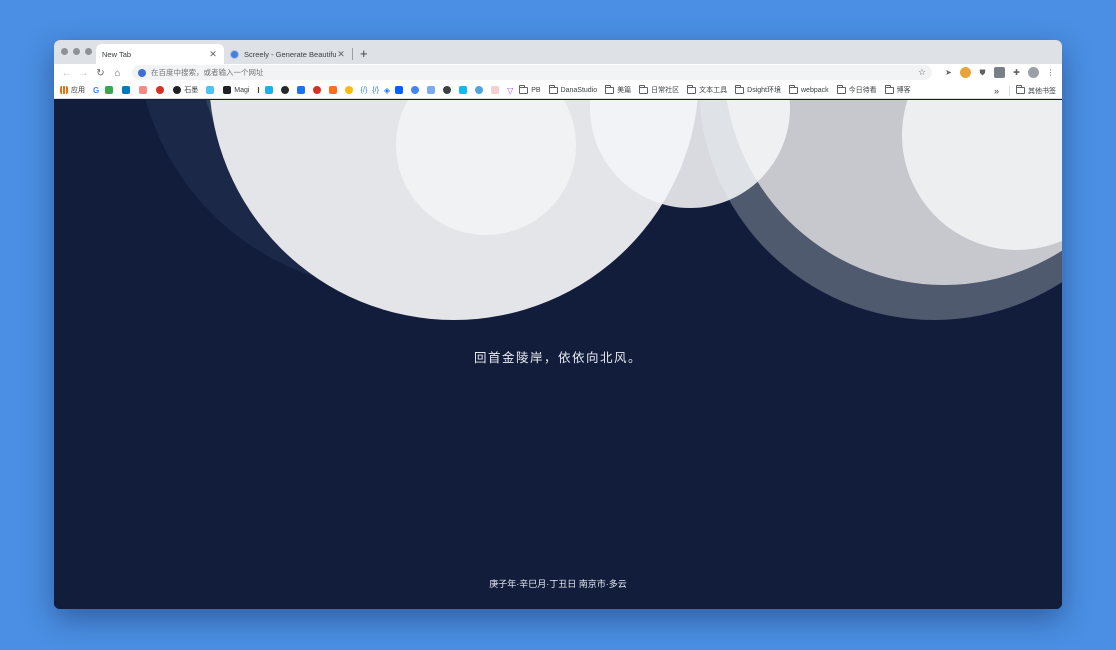 This screenshot has height=650, width=1116. What do you see at coordinates (416, 90) in the screenshot?
I see `bookmark-b` at bounding box center [416, 90].